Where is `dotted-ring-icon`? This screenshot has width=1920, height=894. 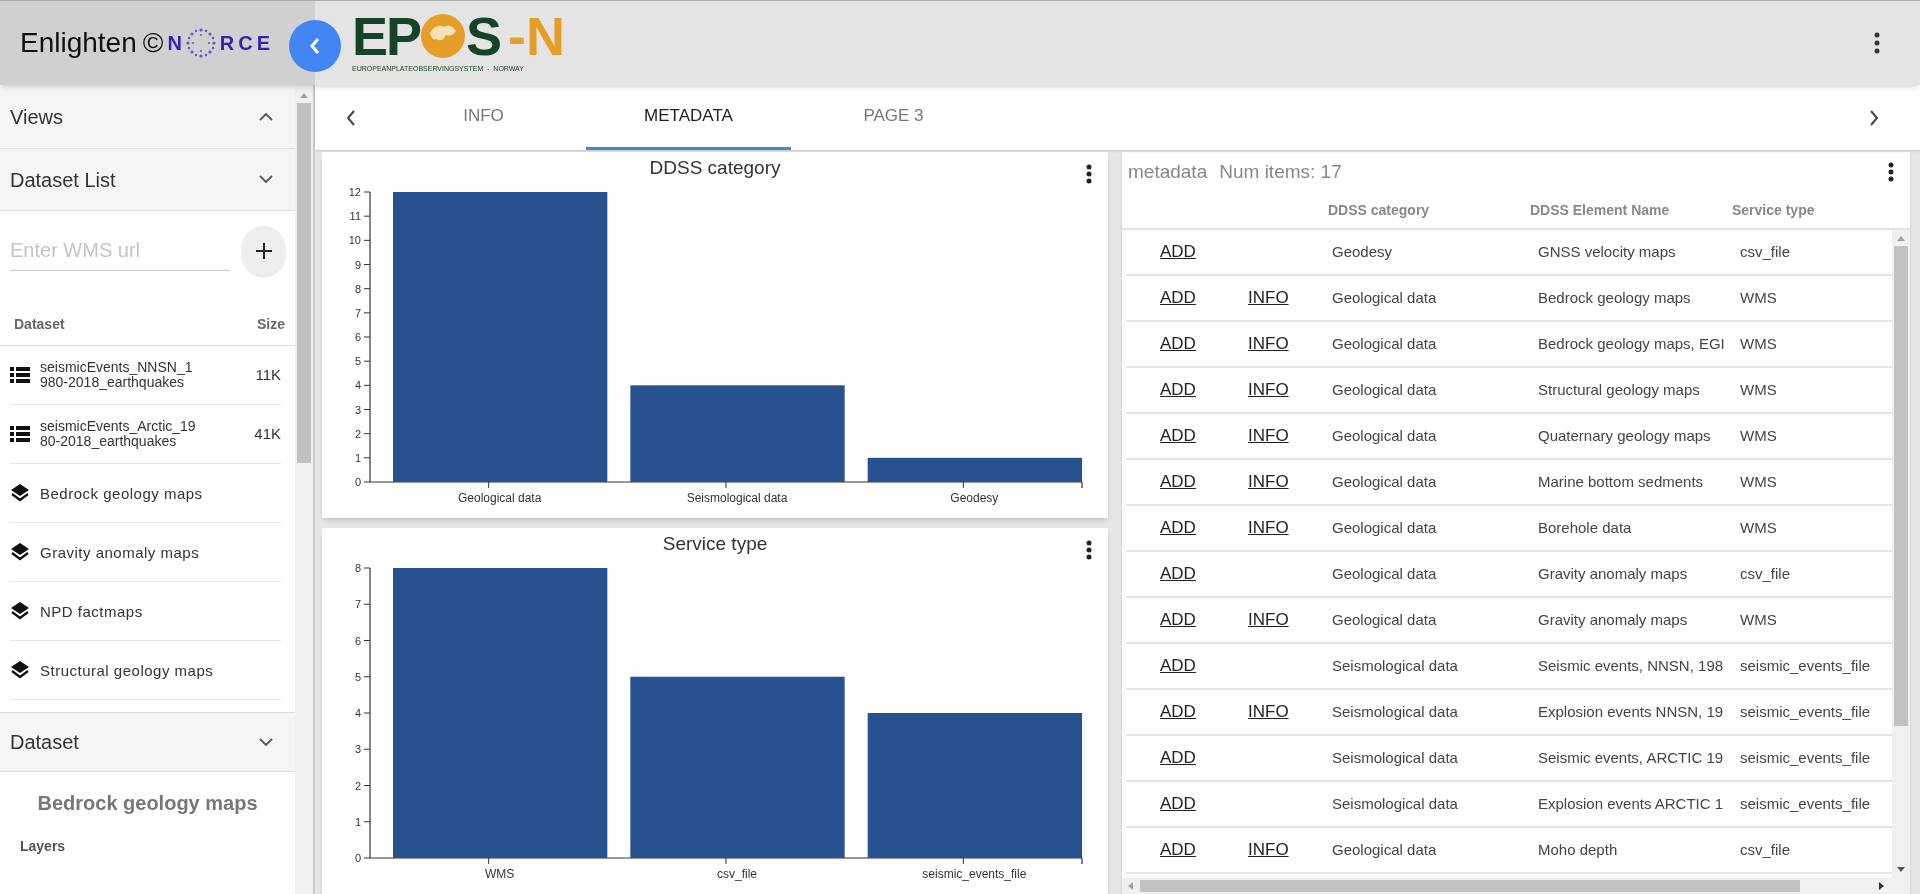
dotted-ring-icon is located at coordinates (200, 43).